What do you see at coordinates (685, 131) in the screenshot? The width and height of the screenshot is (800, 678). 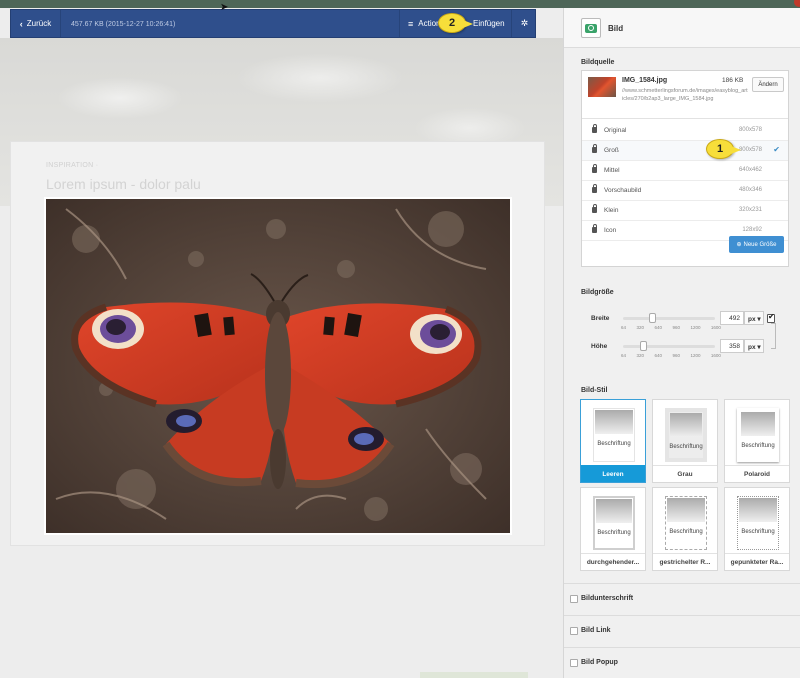 I see `size-row-0: Original 800x578` at bounding box center [685, 131].